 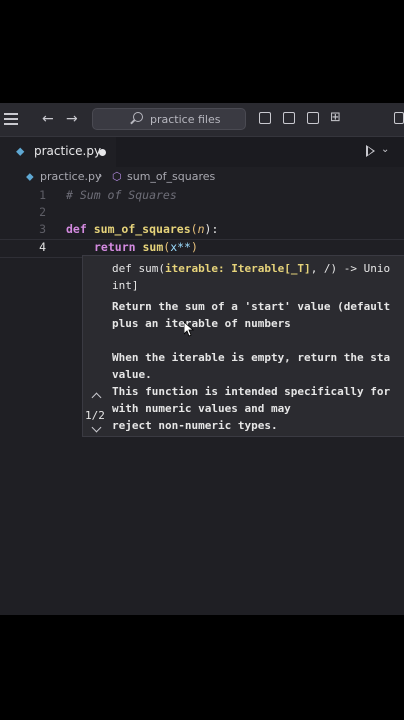 What do you see at coordinates (42, 229) in the screenshot?
I see `line-number: 3` at bounding box center [42, 229].